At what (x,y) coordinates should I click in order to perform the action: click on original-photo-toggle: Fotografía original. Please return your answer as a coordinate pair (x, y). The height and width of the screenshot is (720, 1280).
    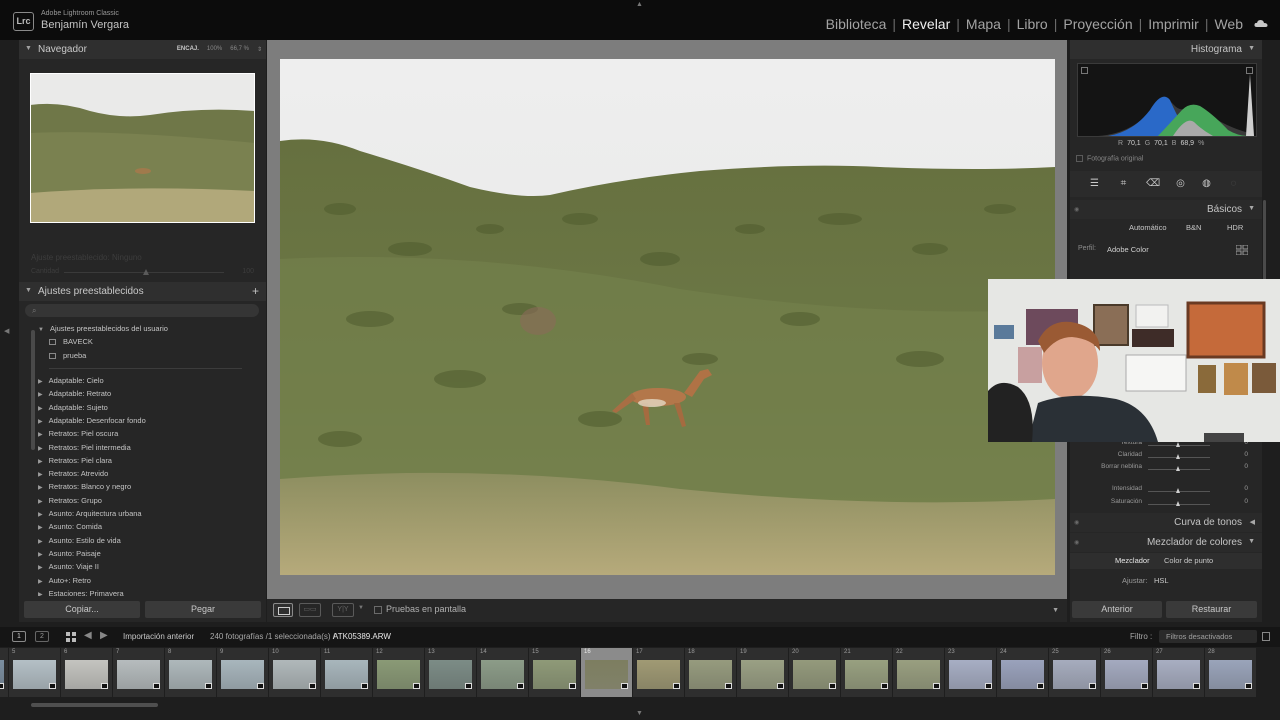
    Looking at the image, I should click on (1109, 158).